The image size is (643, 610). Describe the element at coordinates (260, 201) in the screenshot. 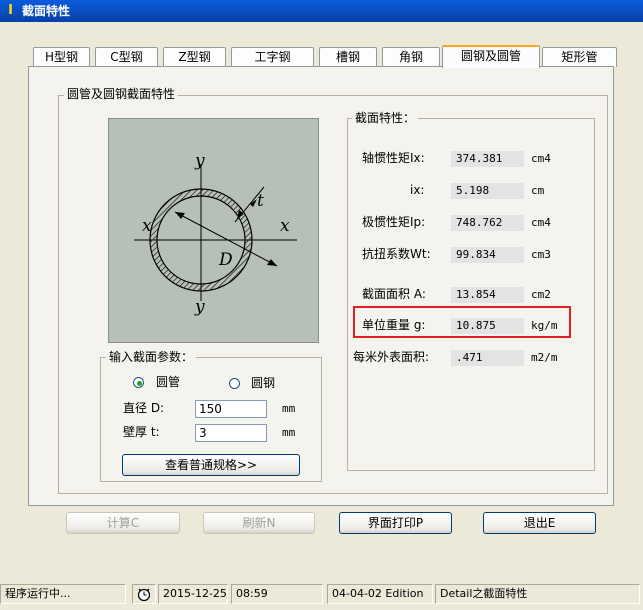

I see `thickness-label: t` at that location.